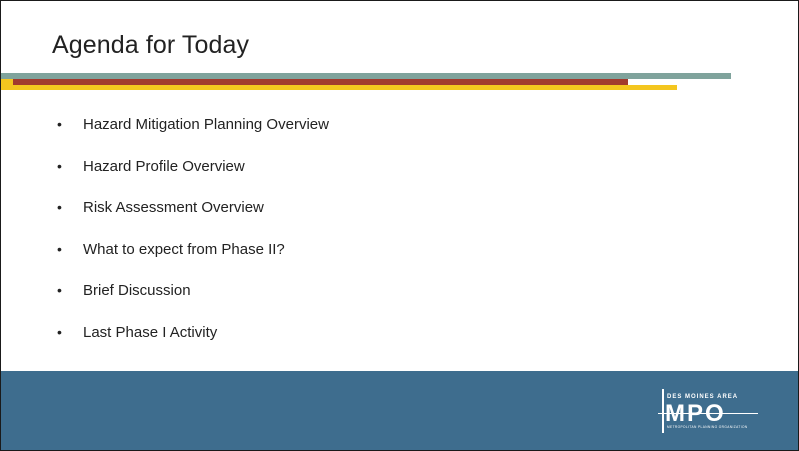  Describe the element at coordinates (137, 290) in the screenshot. I see `agenda-item-text: Brief Discussion` at that location.